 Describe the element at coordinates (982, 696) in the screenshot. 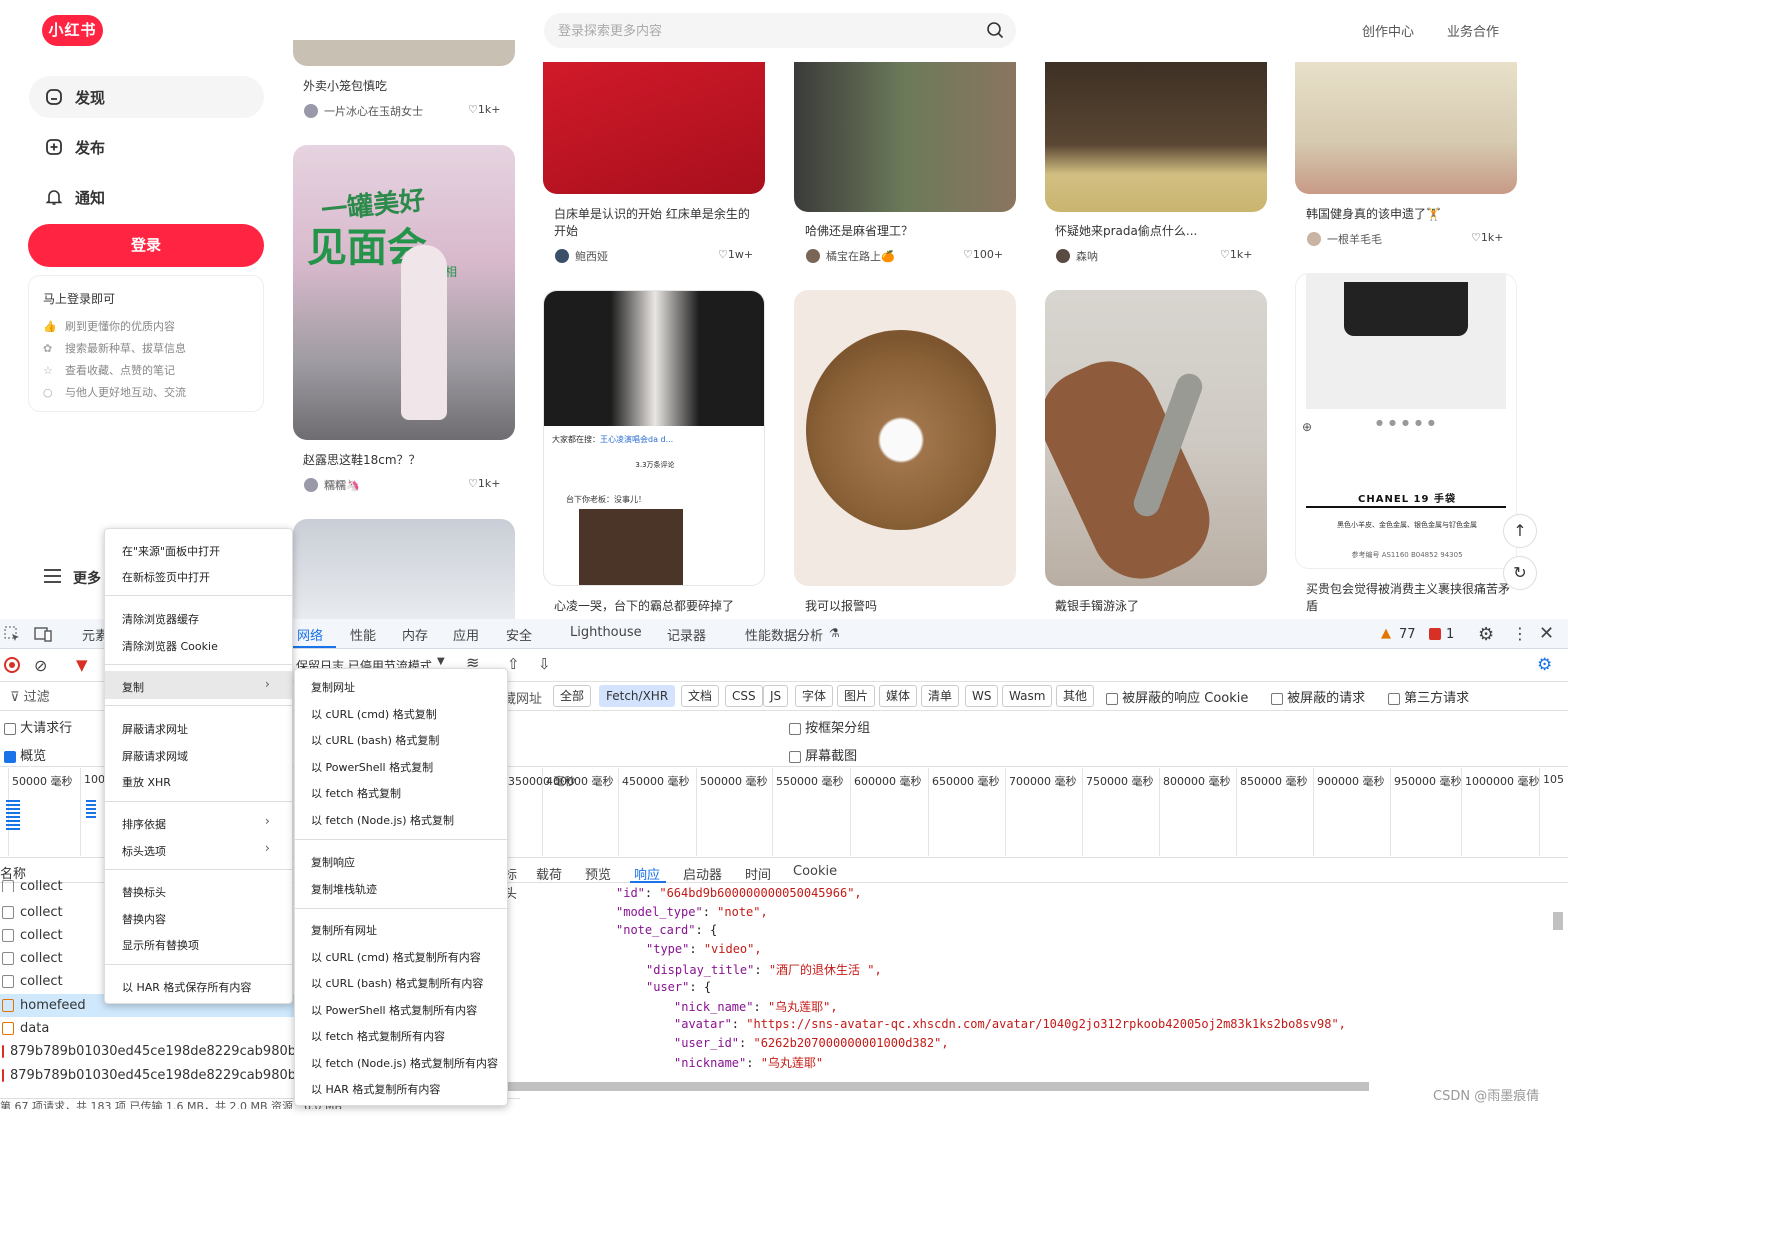

I see `filter-ws: WS` at that location.